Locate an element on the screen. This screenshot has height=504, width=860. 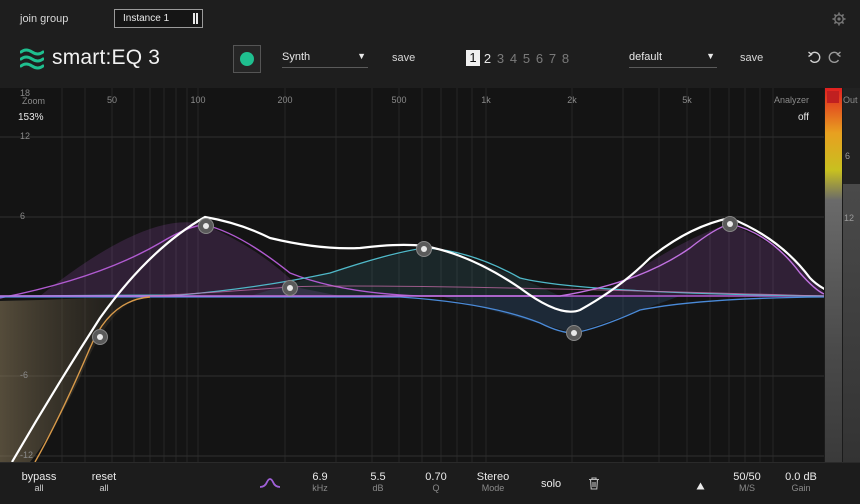
meter-fill-right is located at coordinates (851, 323).